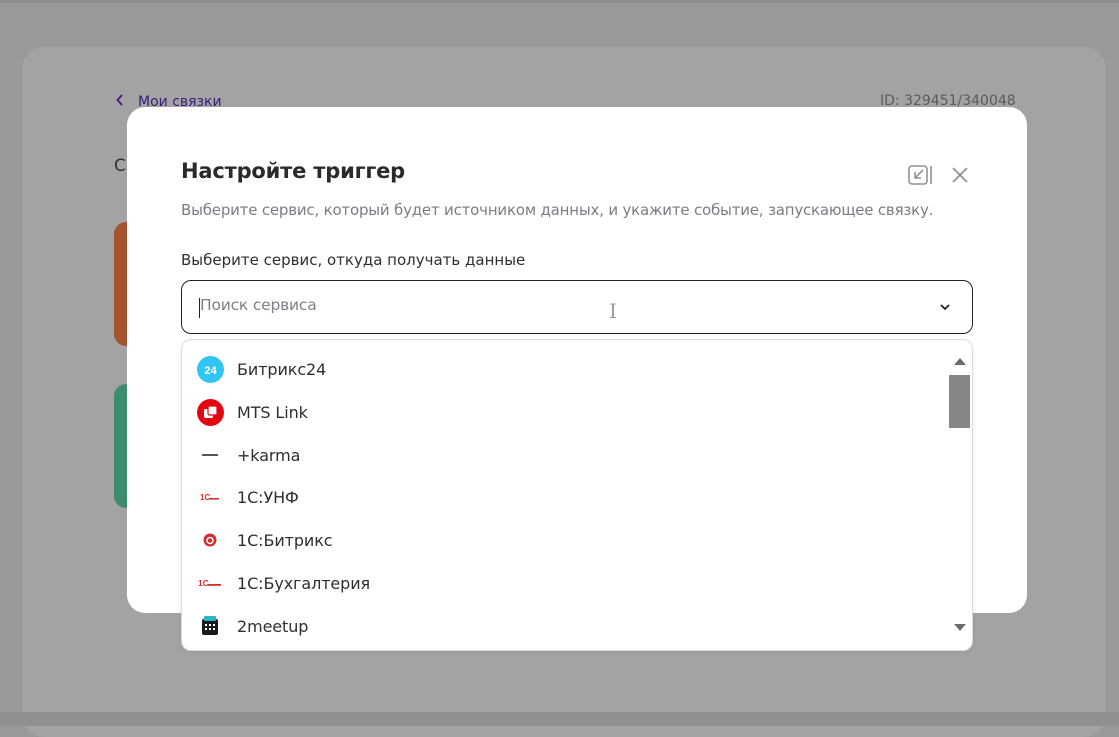  What do you see at coordinates (121, 446) in the screenshot?
I see `background-card-green` at bounding box center [121, 446].